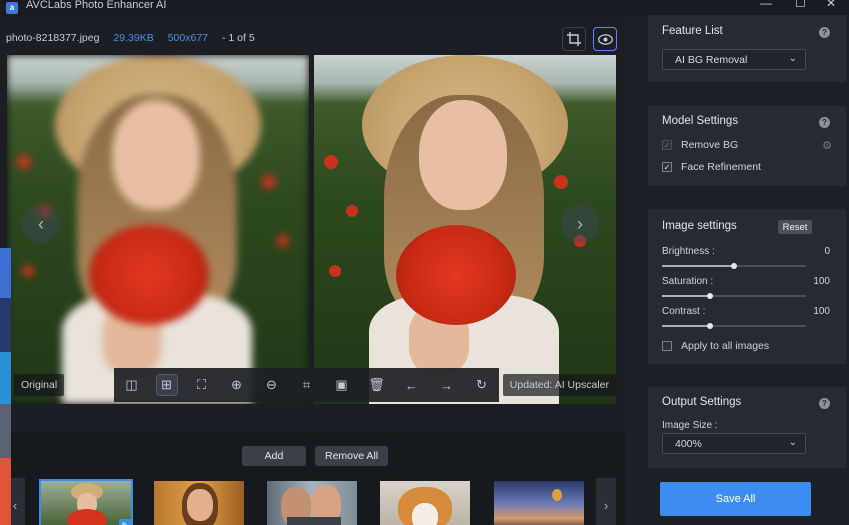  I want to click on image-size-value: 400%, so click(688, 443).